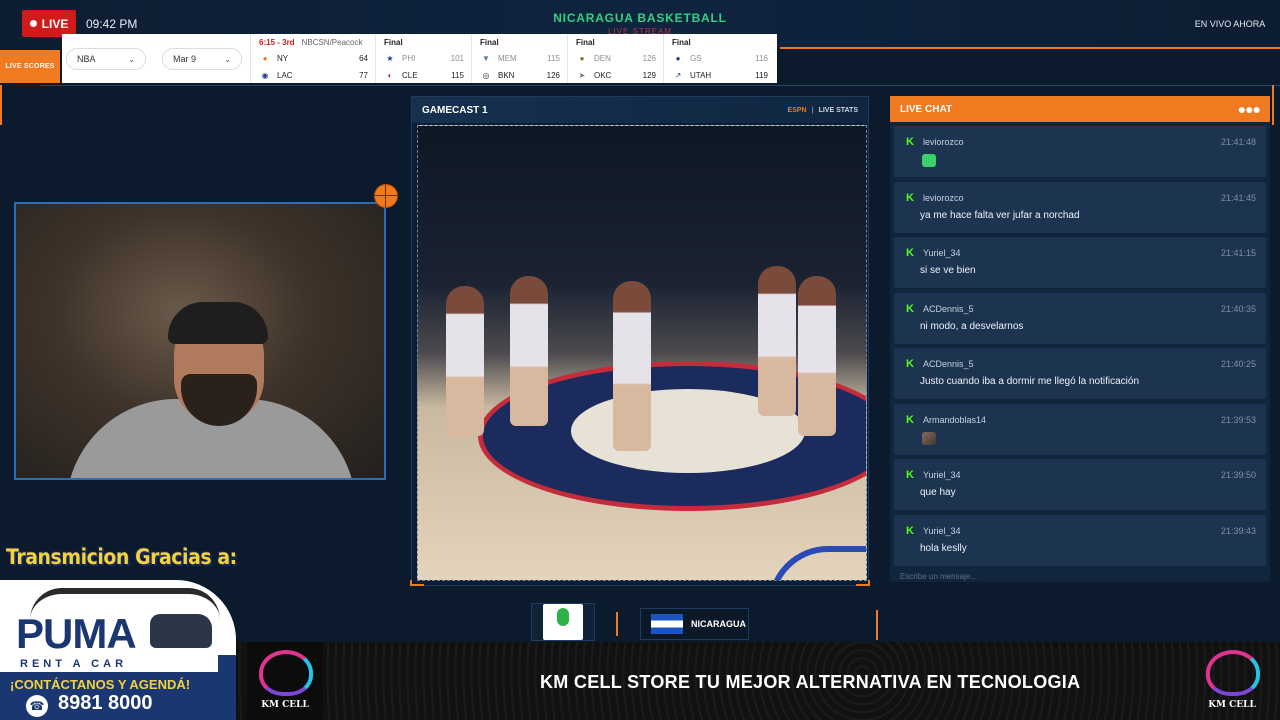 The height and width of the screenshot is (720, 1280). What do you see at coordinates (1238, 309) in the screenshot?
I see `chat-time: 21:40:35` at bounding box center [1238, 309].